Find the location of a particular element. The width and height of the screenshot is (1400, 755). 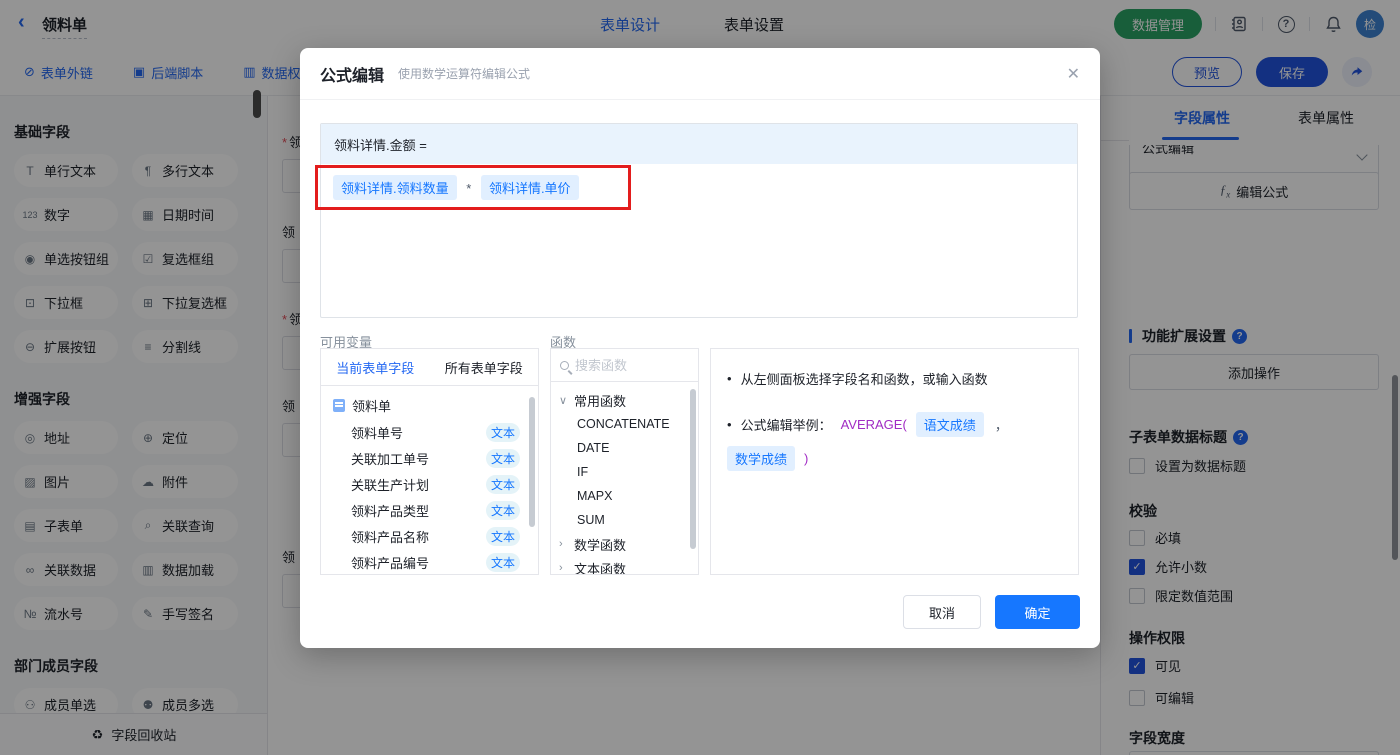

formula-token-quantity: 领料详情.领料数量 is located at coordinates (395, 187).